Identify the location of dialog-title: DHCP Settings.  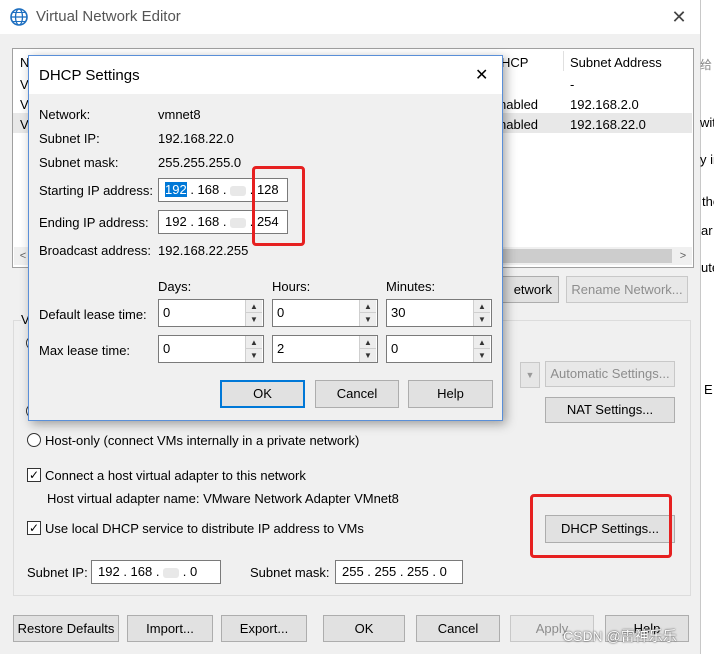
(89, 75).